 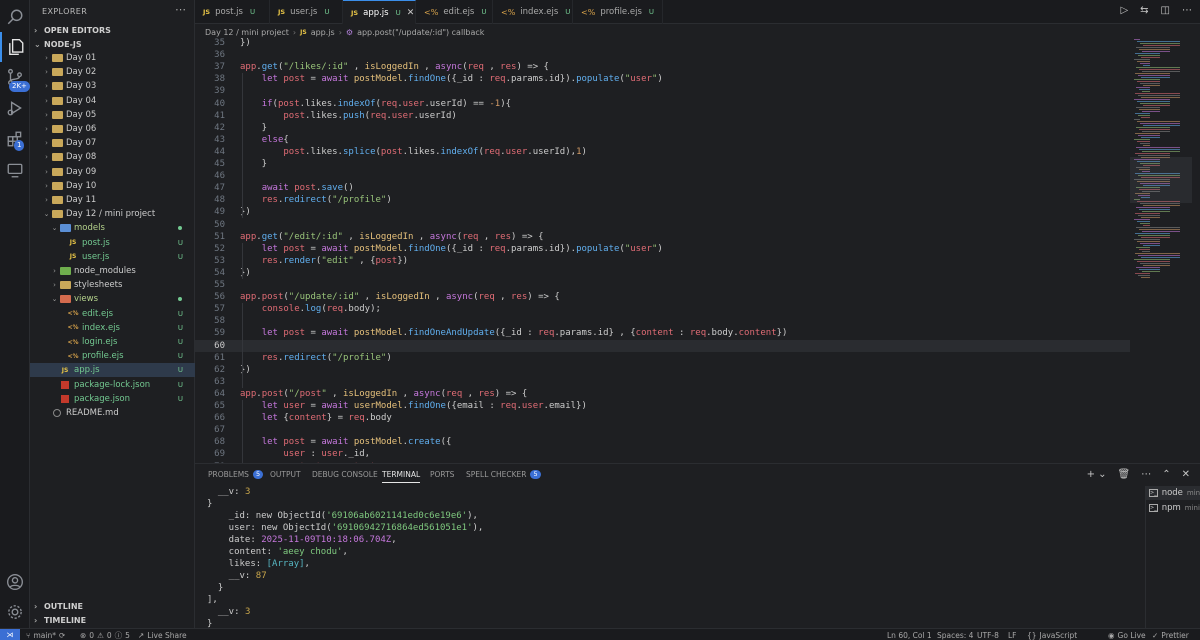 What do you see at coordinates (662, 321) in the screenshot?
I see `code-line: 58` at bounding box center [662, 321].